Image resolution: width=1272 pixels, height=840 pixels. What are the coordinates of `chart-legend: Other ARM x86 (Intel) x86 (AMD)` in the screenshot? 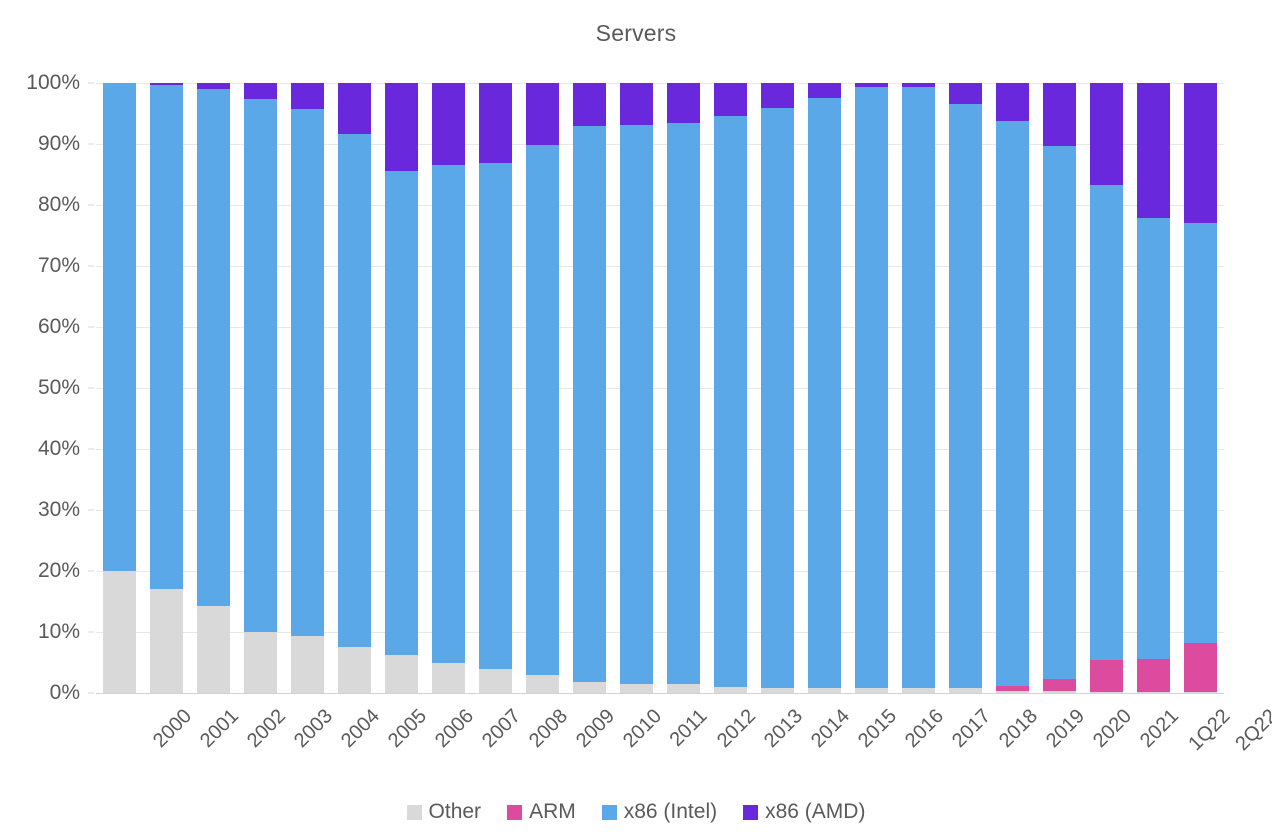 It's located at (636, 812).